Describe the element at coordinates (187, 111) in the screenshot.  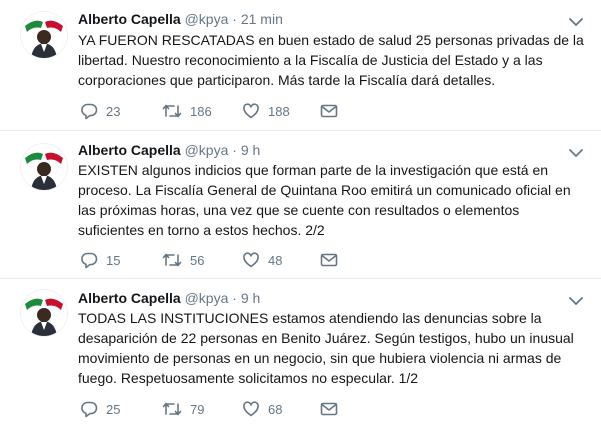
I see `retweet-button: 186` at that location.